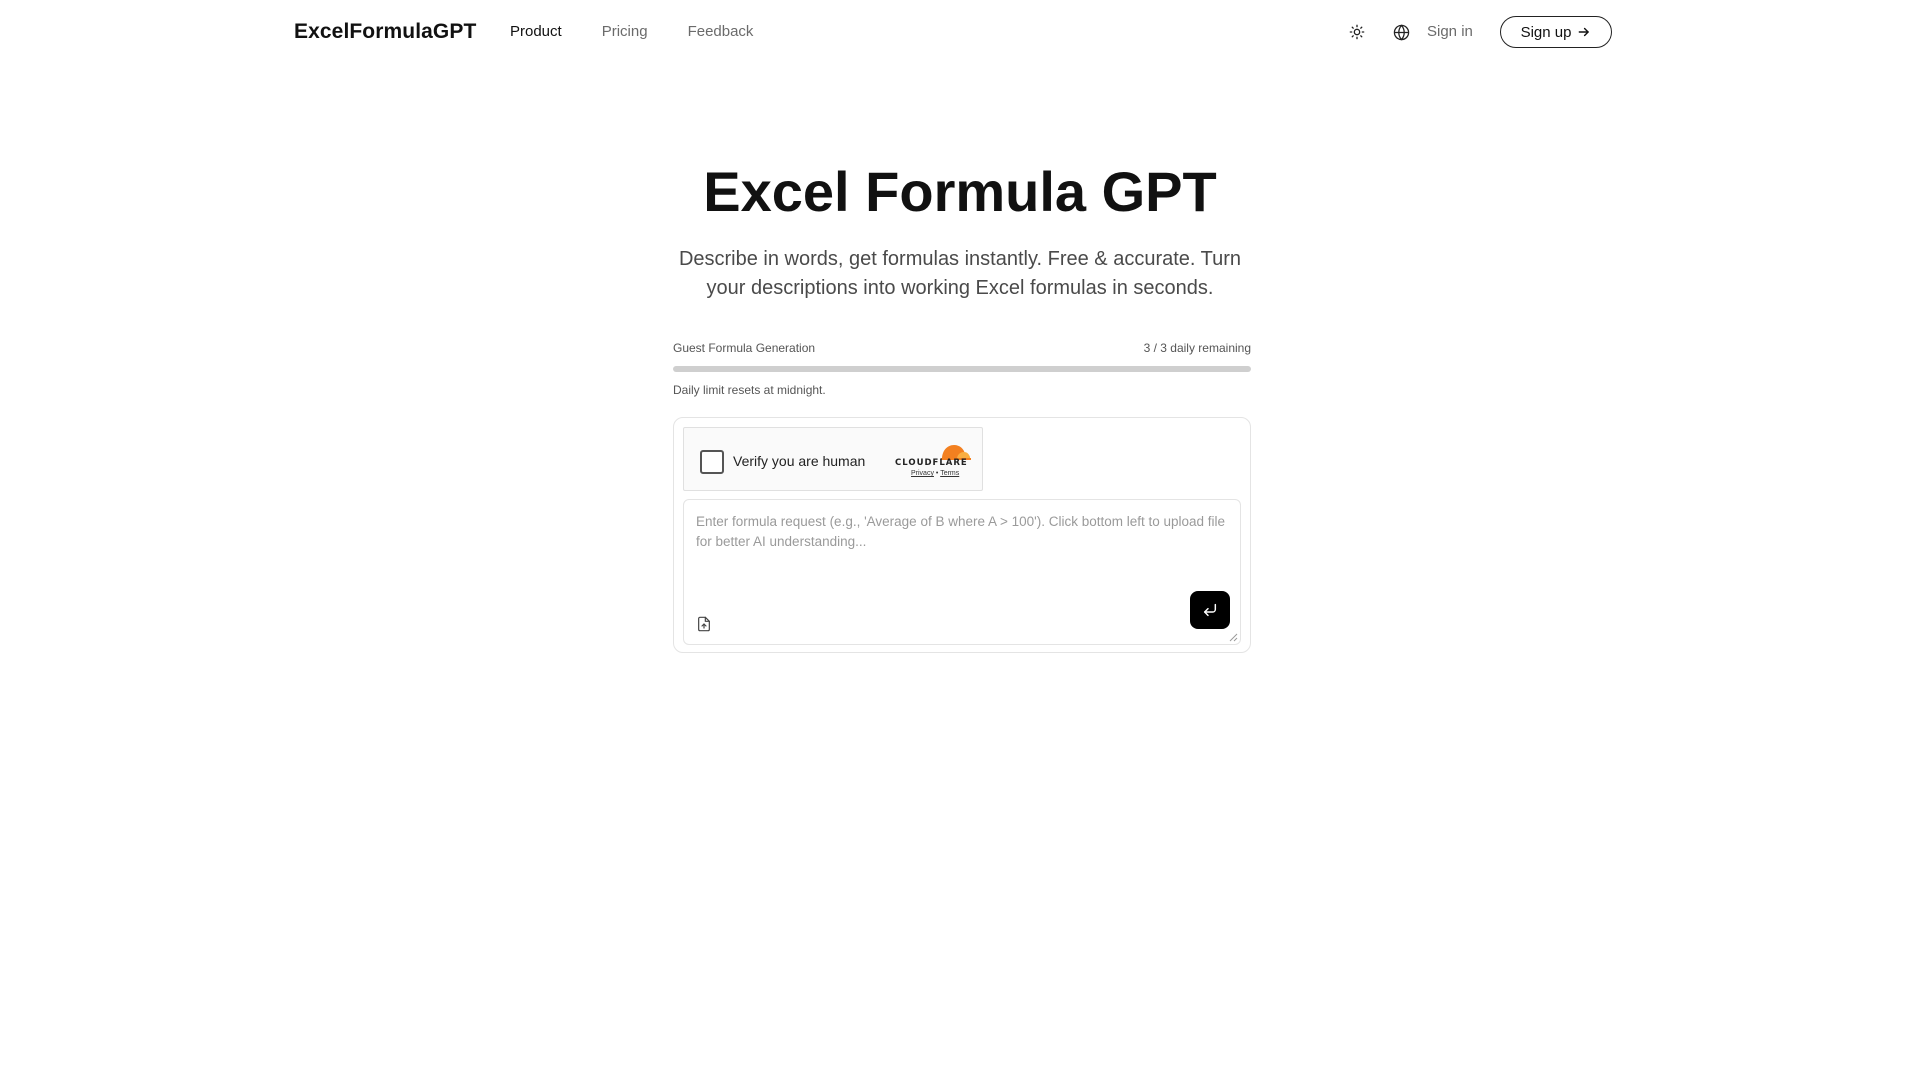 The height and width of the screenshot is (1080, 1920). What do you see at coordinates (721, 32) in the screenshot?
I see `nav-feedback: Feedback` at bounding box center [721, 32].